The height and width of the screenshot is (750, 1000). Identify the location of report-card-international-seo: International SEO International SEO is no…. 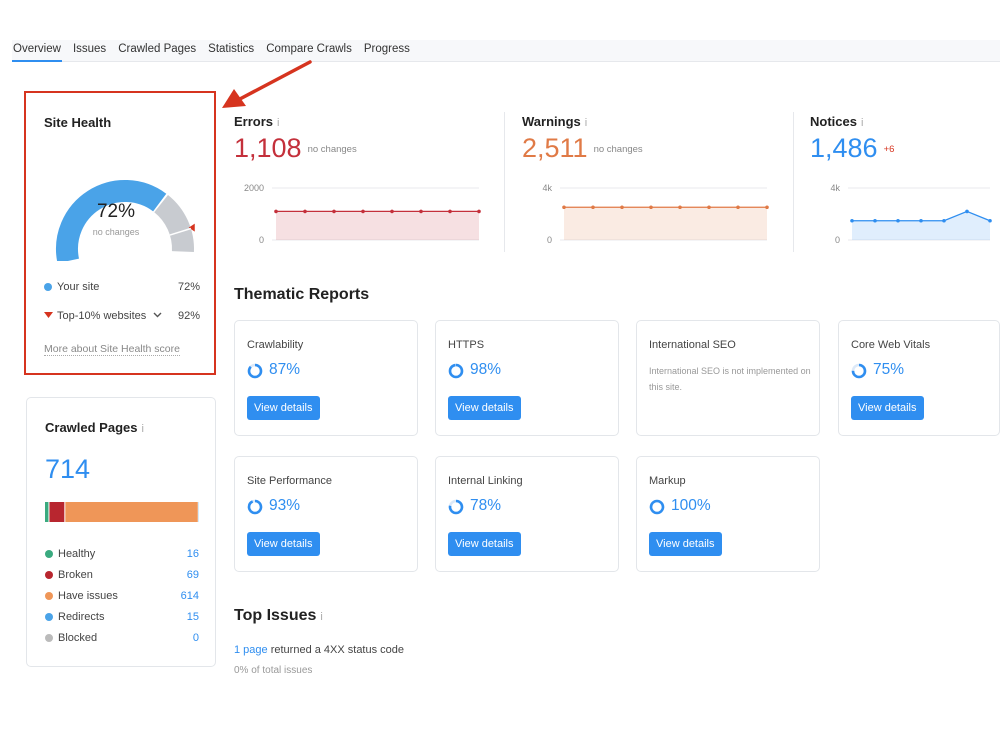
(728, 378).